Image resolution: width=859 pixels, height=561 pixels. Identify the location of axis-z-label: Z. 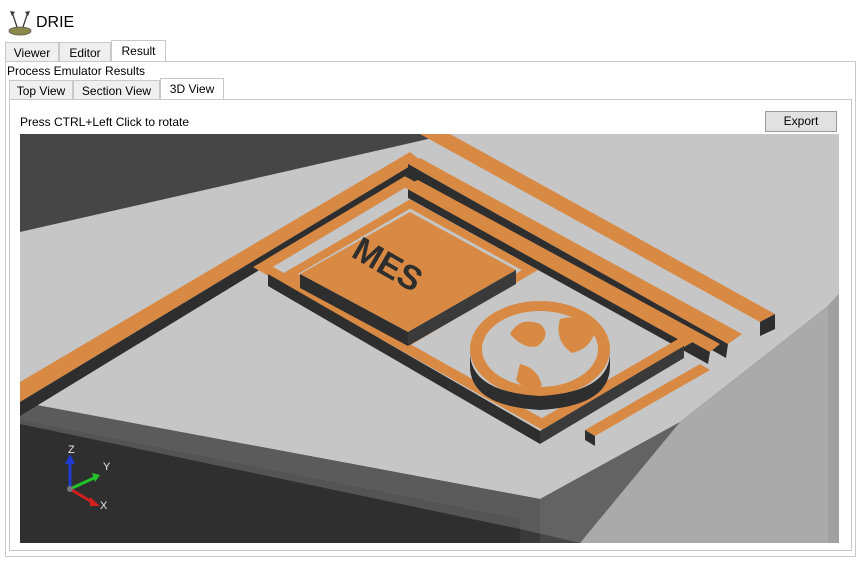
(71, 450).